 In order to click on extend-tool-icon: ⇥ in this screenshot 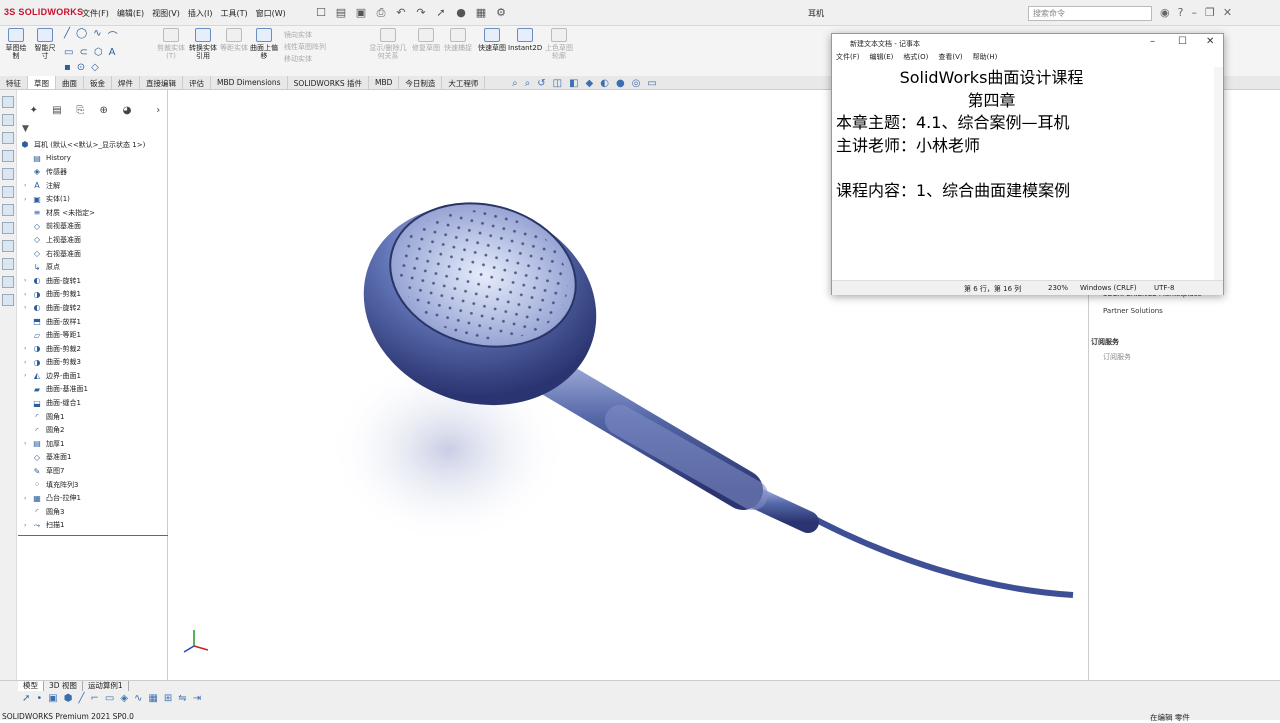, I will do `click(197, 698)`.